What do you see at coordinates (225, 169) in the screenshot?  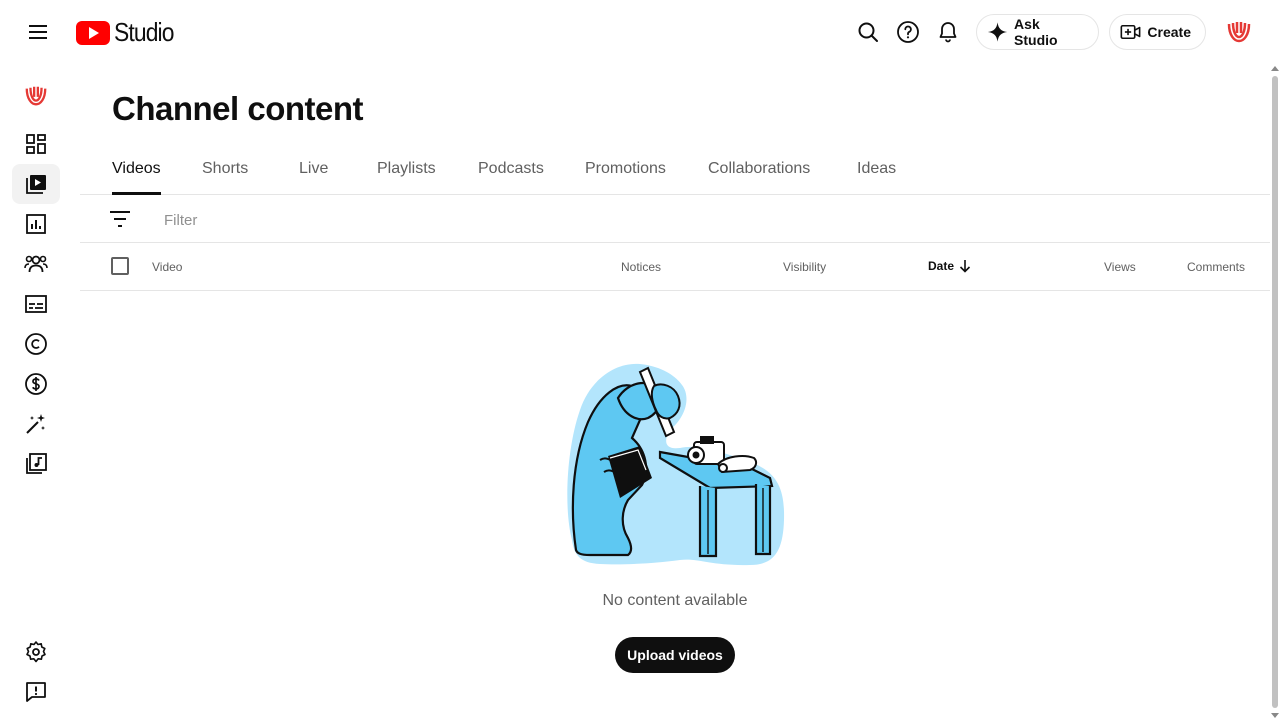 I see `tab-shorts: Shorts` at bounding box center [225, 169].